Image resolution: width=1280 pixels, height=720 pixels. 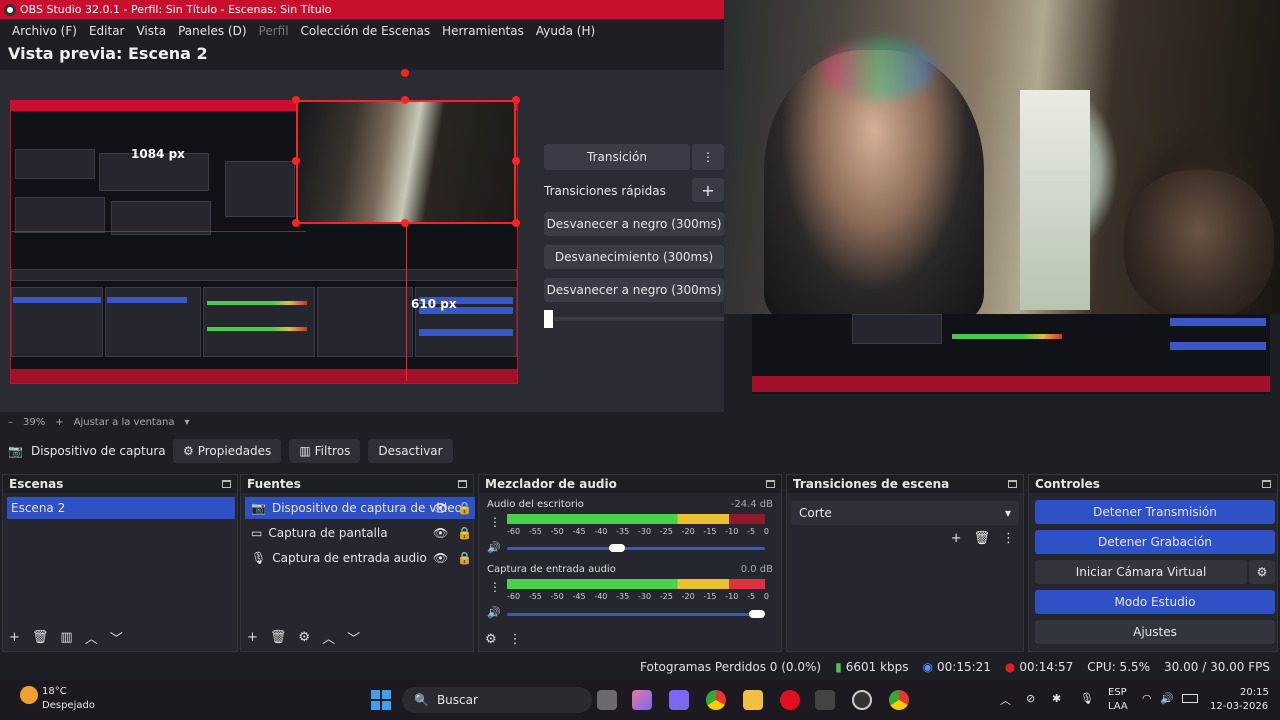 I want to click on teams-icon, so click(x=679, y=700).